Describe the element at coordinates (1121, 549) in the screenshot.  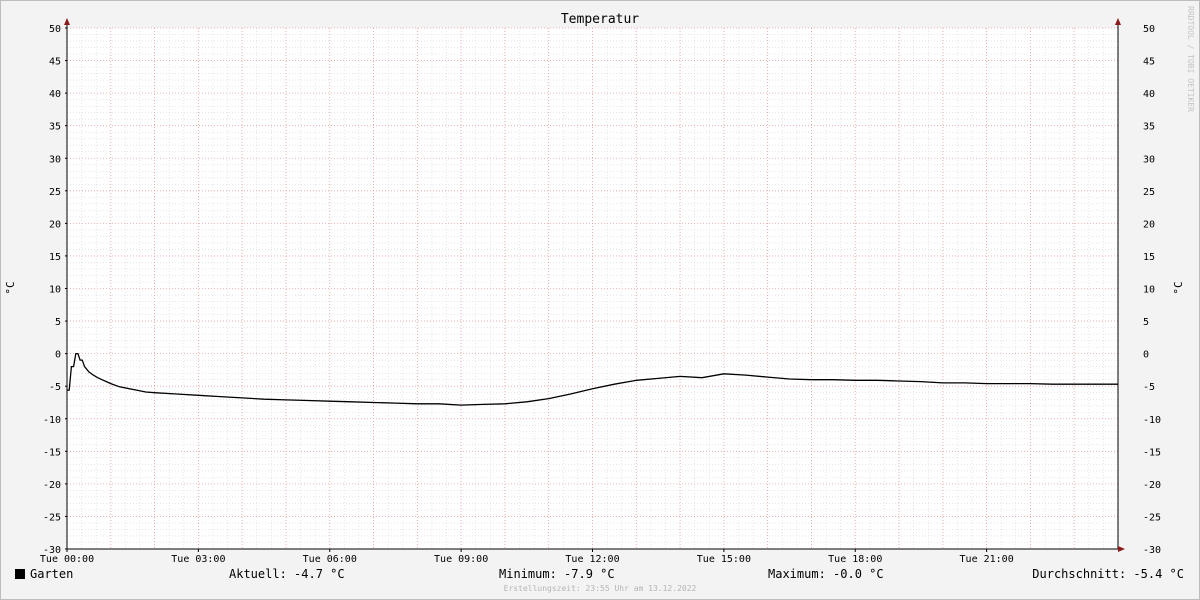
I see `x-axis-arrow` at that location.